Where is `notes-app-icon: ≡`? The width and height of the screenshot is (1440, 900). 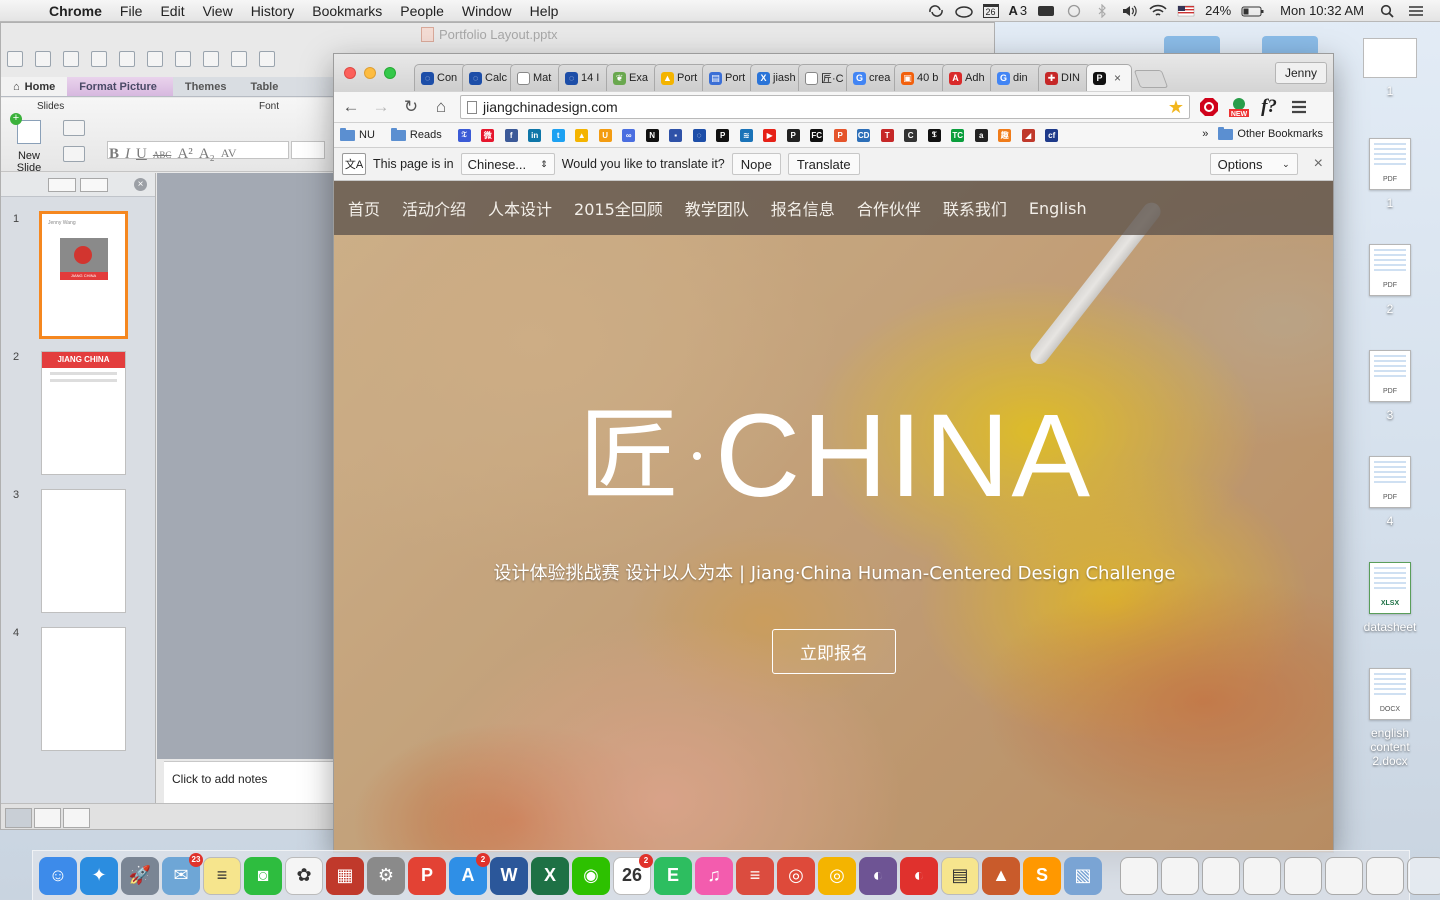 notes-app-icon: ≡ is located at coordinates (222, 875).